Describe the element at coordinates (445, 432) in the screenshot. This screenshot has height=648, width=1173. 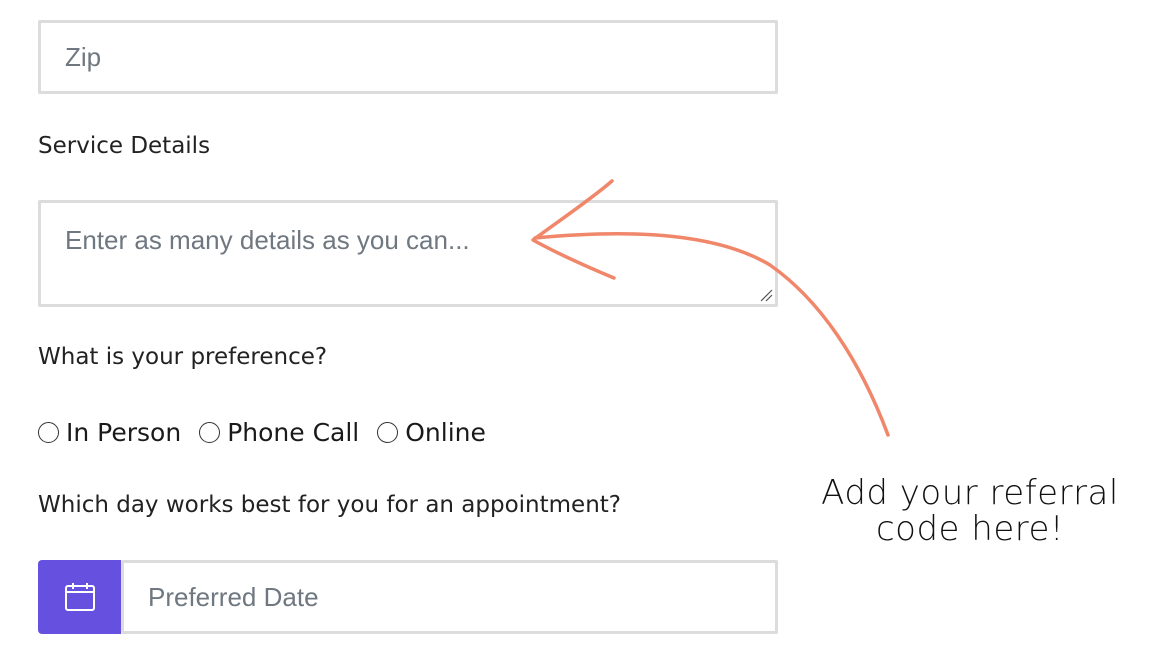
I see `radio-label: Online` at that location.